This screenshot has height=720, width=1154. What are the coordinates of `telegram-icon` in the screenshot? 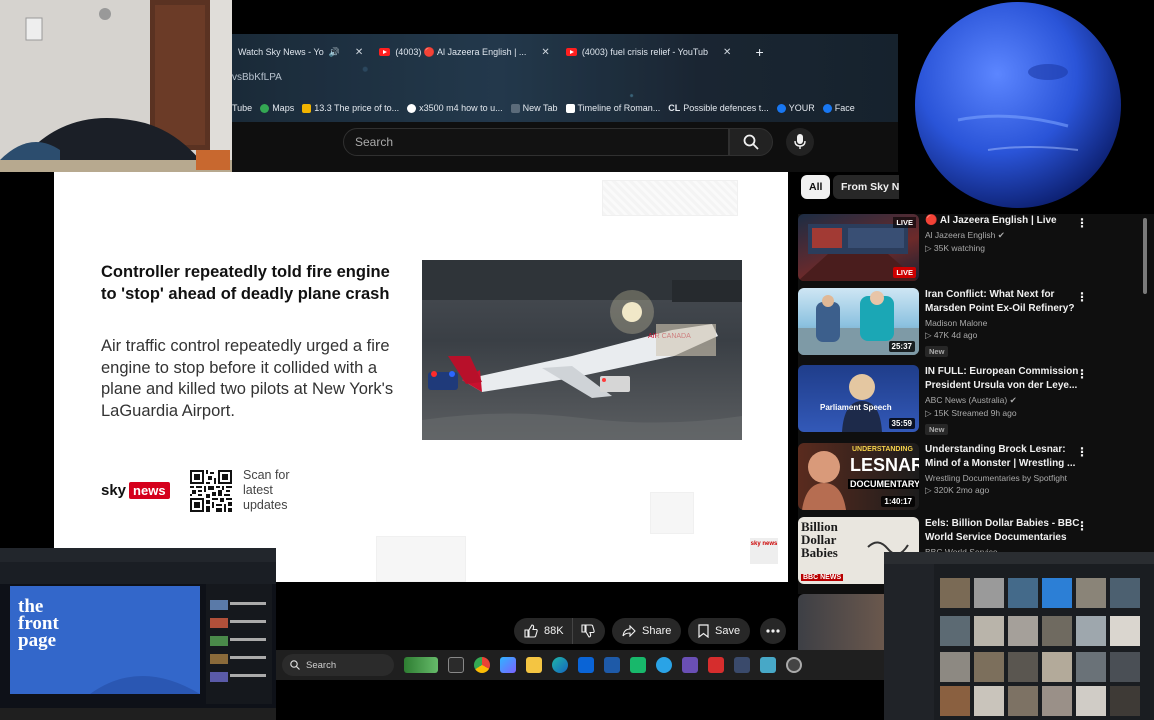 It's located at (664, 665).